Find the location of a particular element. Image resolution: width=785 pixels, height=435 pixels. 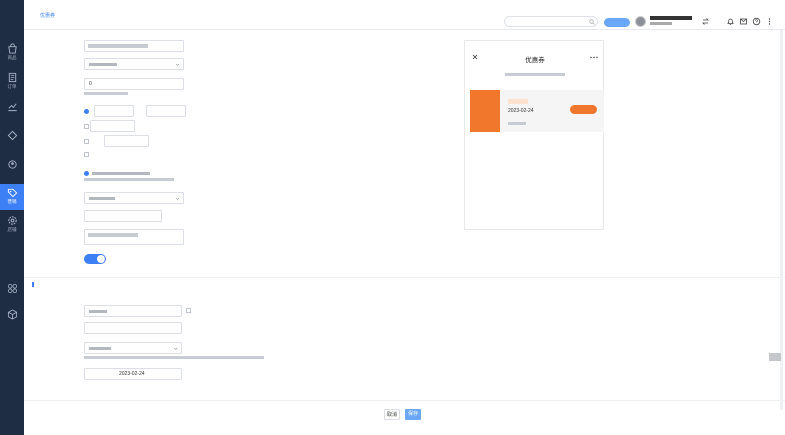

preview-title: 优惠券 is located at coordinates (535, 60).